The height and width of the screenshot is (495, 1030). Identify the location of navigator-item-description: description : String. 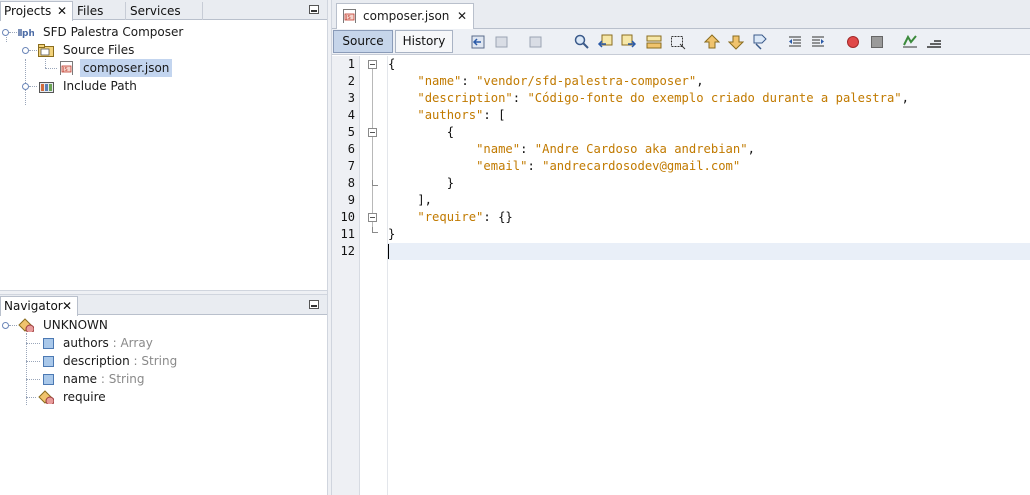
(163, 361).